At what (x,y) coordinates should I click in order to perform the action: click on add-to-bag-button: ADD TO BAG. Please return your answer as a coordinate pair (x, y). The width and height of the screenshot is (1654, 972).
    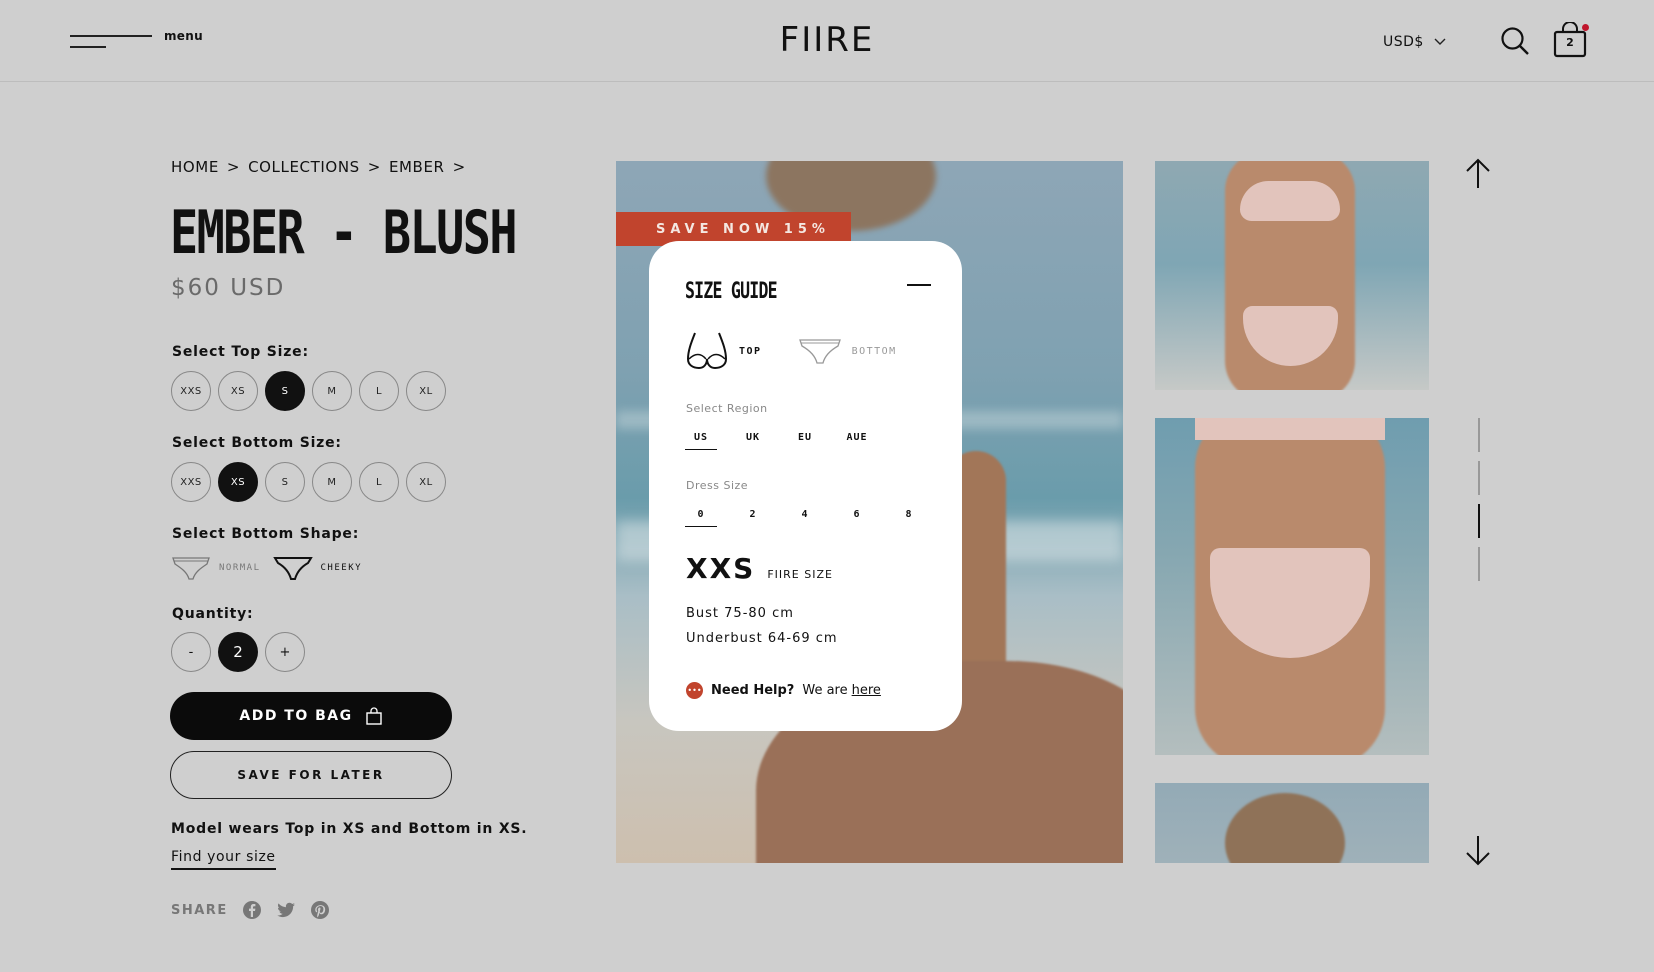
    Looking at the image, I should click on (311, 716).